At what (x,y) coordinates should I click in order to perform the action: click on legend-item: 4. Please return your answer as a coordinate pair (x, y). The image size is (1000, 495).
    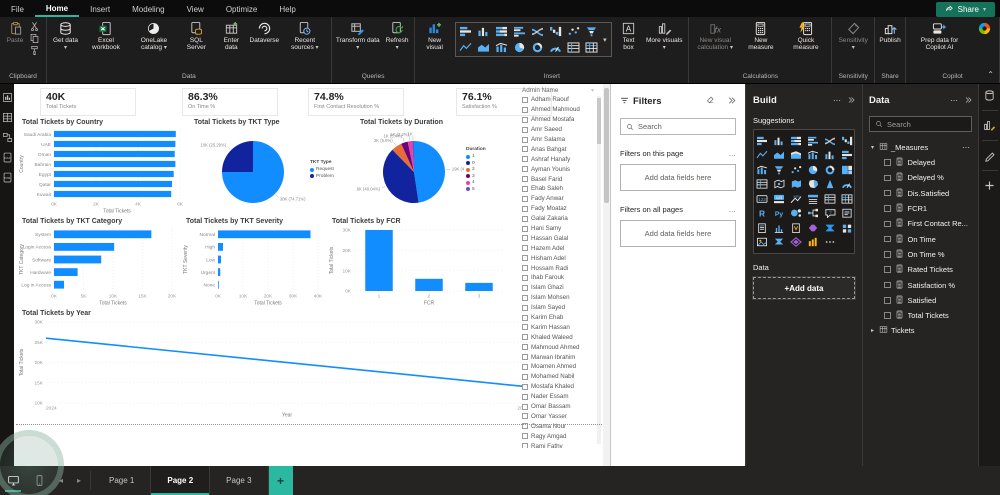
    Looking at the image, I should click on (476, 182).